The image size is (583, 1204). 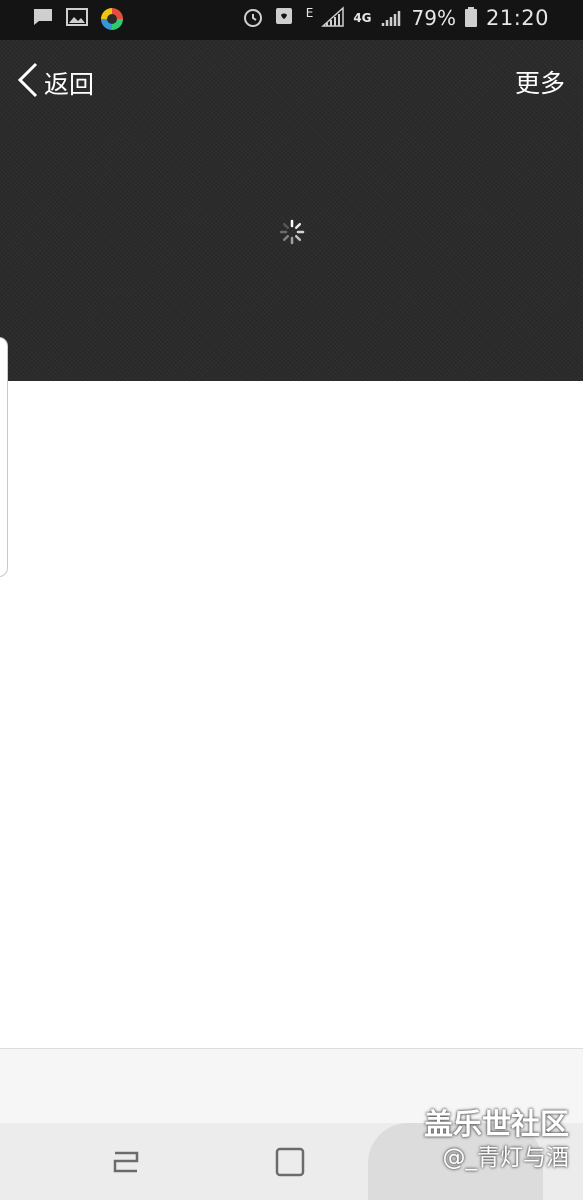 I want to click on more-button: 更多, so click(x=540, y=82).